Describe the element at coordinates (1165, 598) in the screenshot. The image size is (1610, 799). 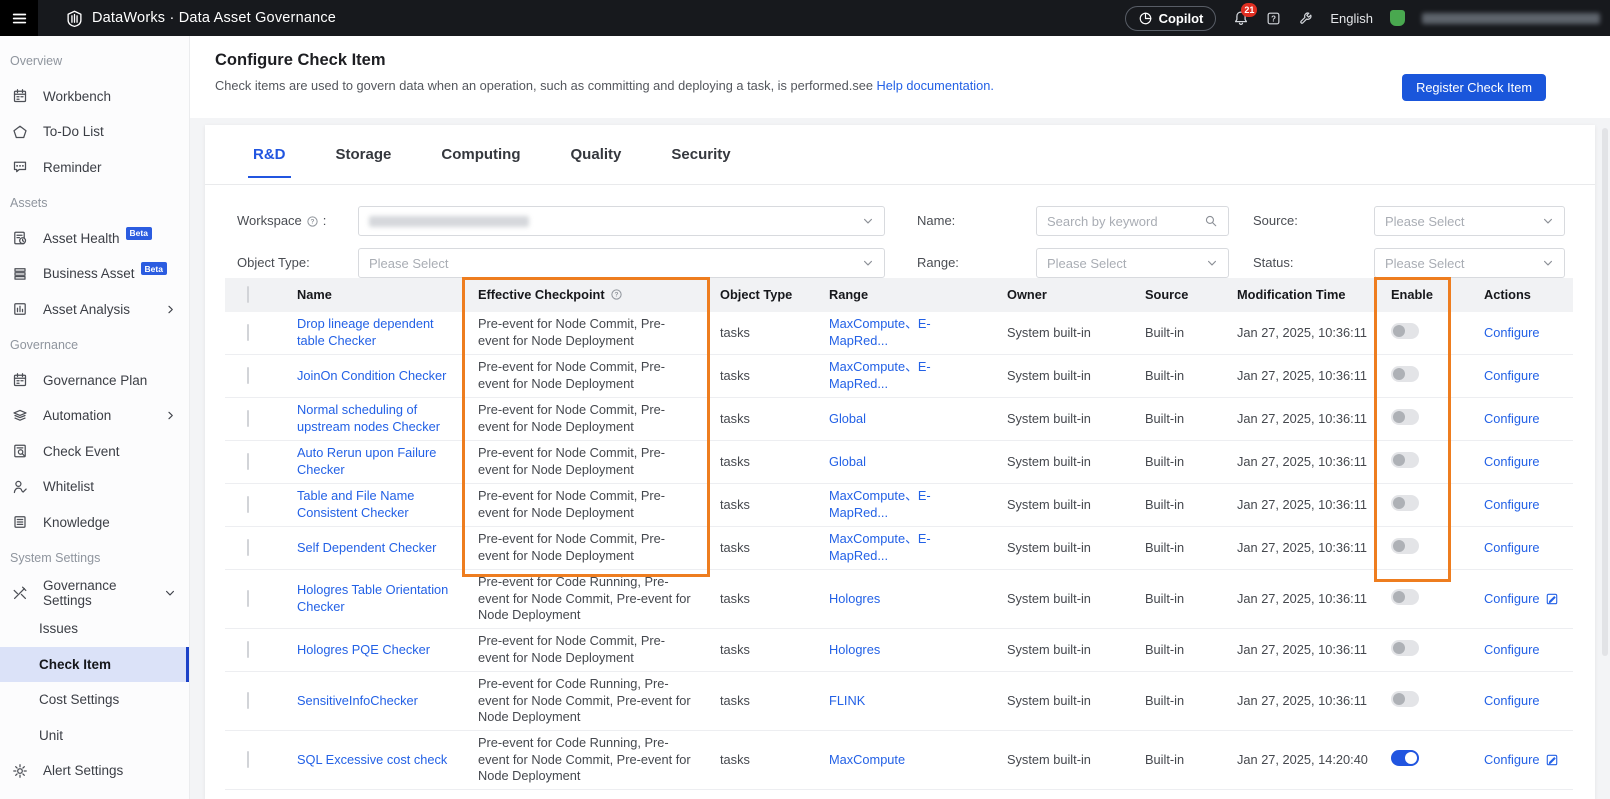
I see `source-cell: Built-in` at that location.